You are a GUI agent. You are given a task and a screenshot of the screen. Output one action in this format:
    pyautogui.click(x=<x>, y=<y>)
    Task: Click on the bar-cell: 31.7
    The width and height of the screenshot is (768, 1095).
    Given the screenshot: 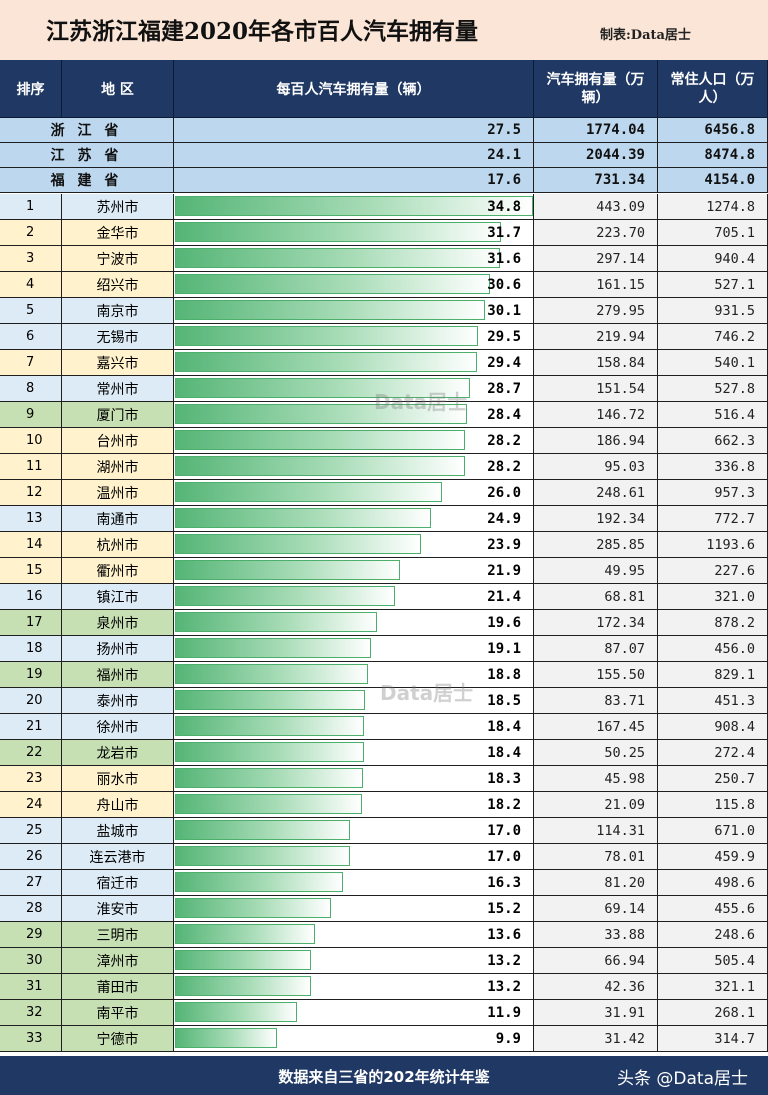 What is the action you would take?
    pyautogui.click(x=354, y=233)
    